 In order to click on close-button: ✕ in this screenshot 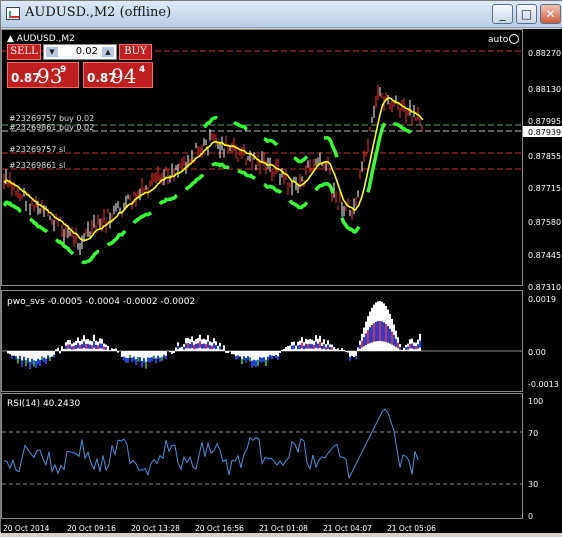, I will do `click(550, 14)`.